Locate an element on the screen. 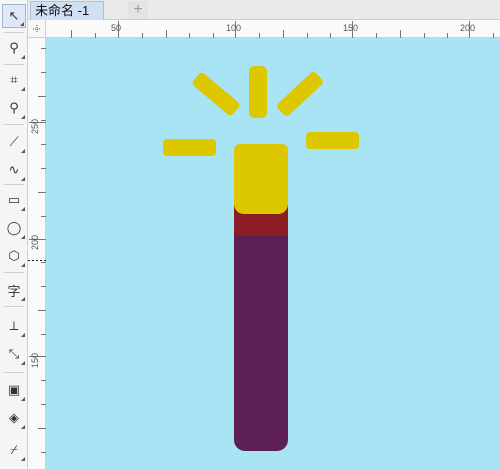 This screenshot has width=500, height=469. shadow-icon: ▣ is located at coordinates (14, 389).